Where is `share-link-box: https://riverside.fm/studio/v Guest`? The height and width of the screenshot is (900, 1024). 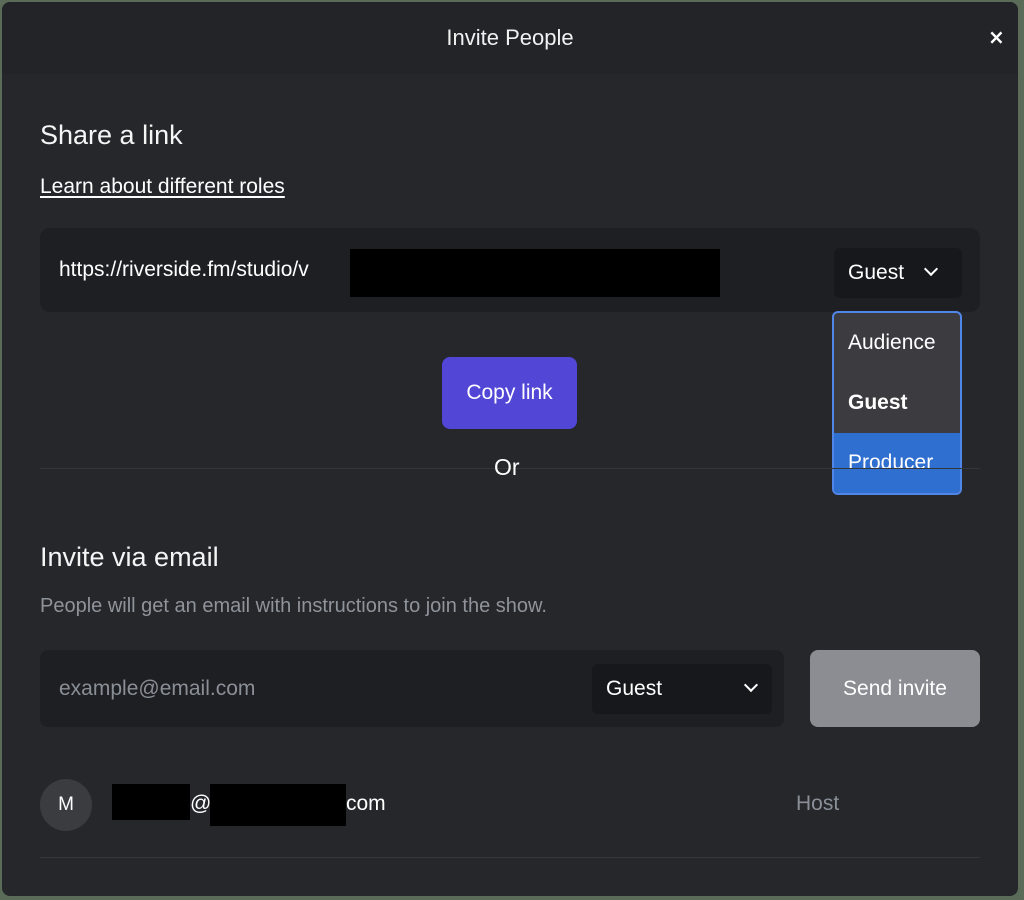 share-link-box: https://riverside.fm/studio/v Guest is located at coordinates (510, 270).